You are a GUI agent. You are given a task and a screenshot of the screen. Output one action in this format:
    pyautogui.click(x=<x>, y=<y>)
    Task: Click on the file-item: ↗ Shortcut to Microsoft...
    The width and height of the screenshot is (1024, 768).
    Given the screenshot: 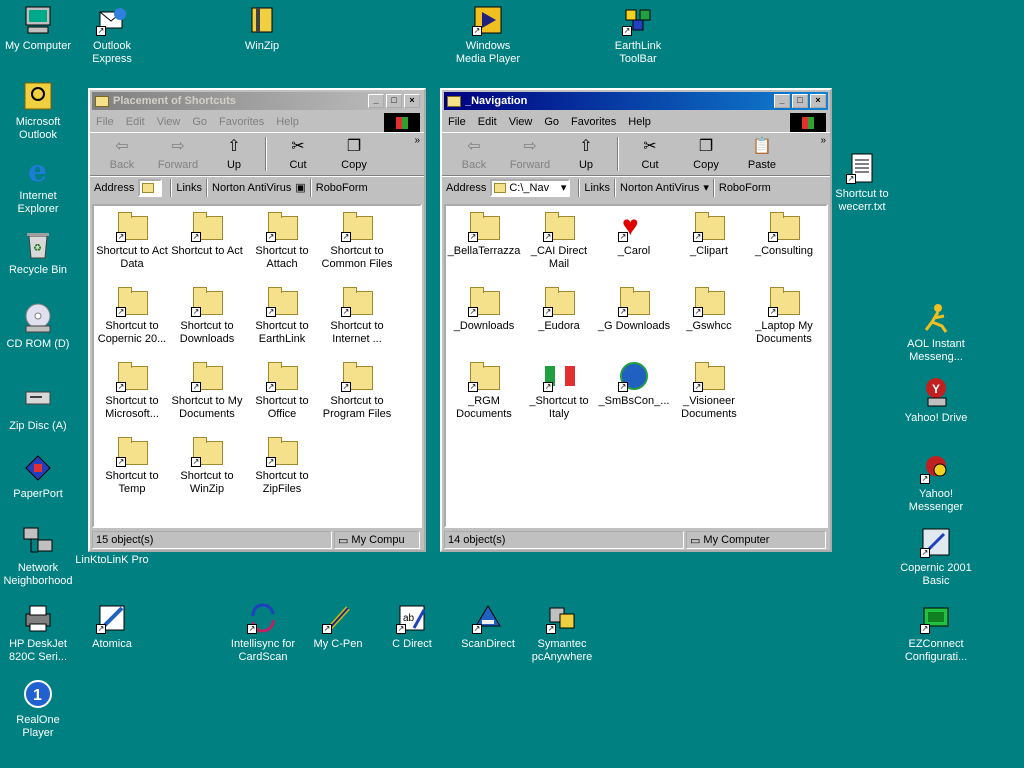 What is the action you would take?
    pyautogui.click(x=132, y=390)
    